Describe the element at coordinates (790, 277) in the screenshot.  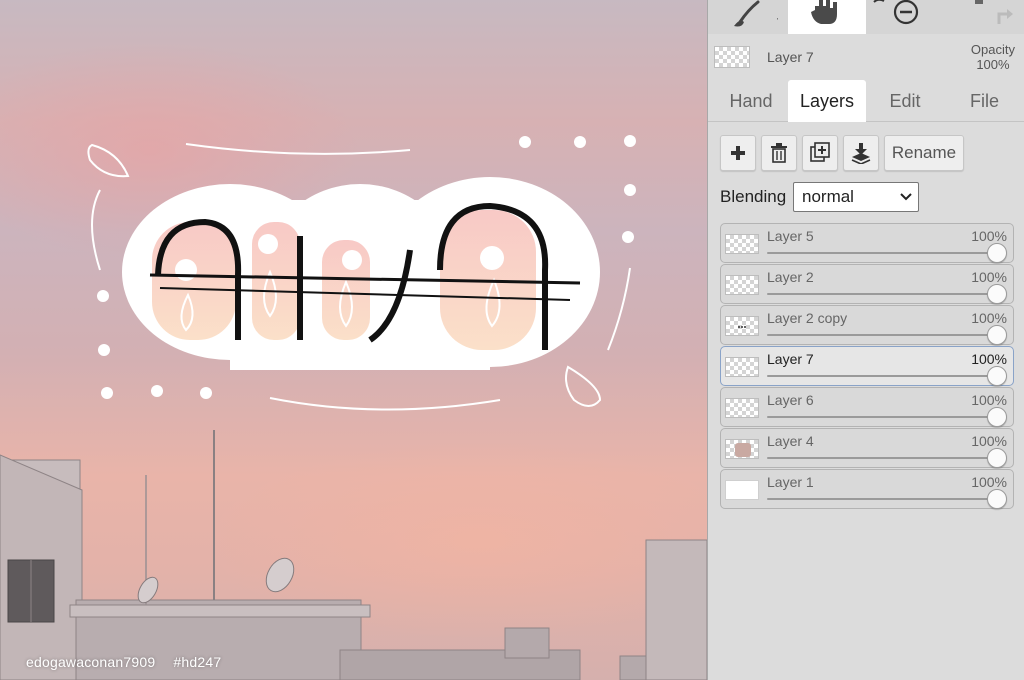
I see `layer-name: Layer 2` at that location.